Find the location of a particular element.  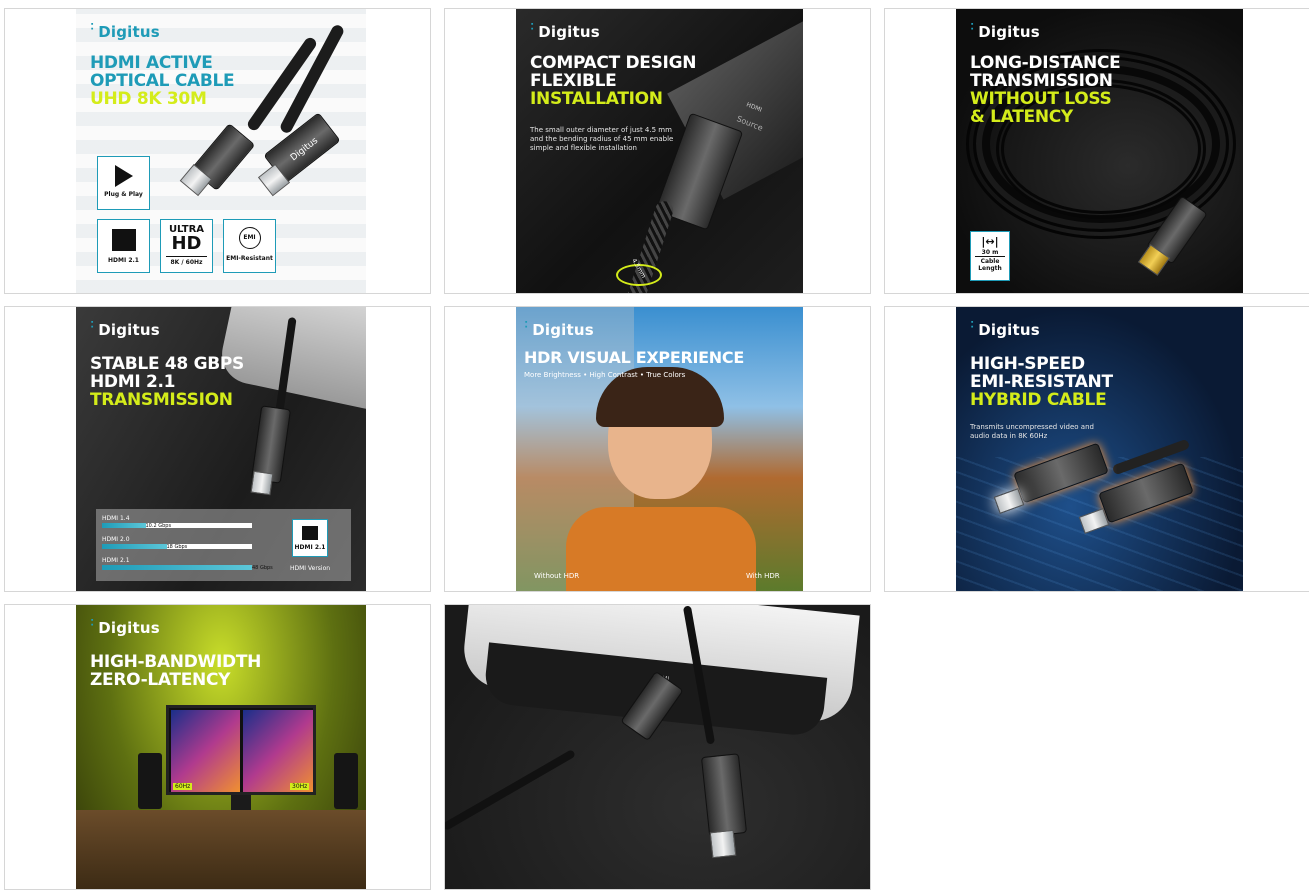

character-jacket is located at coordinates (661, 549).